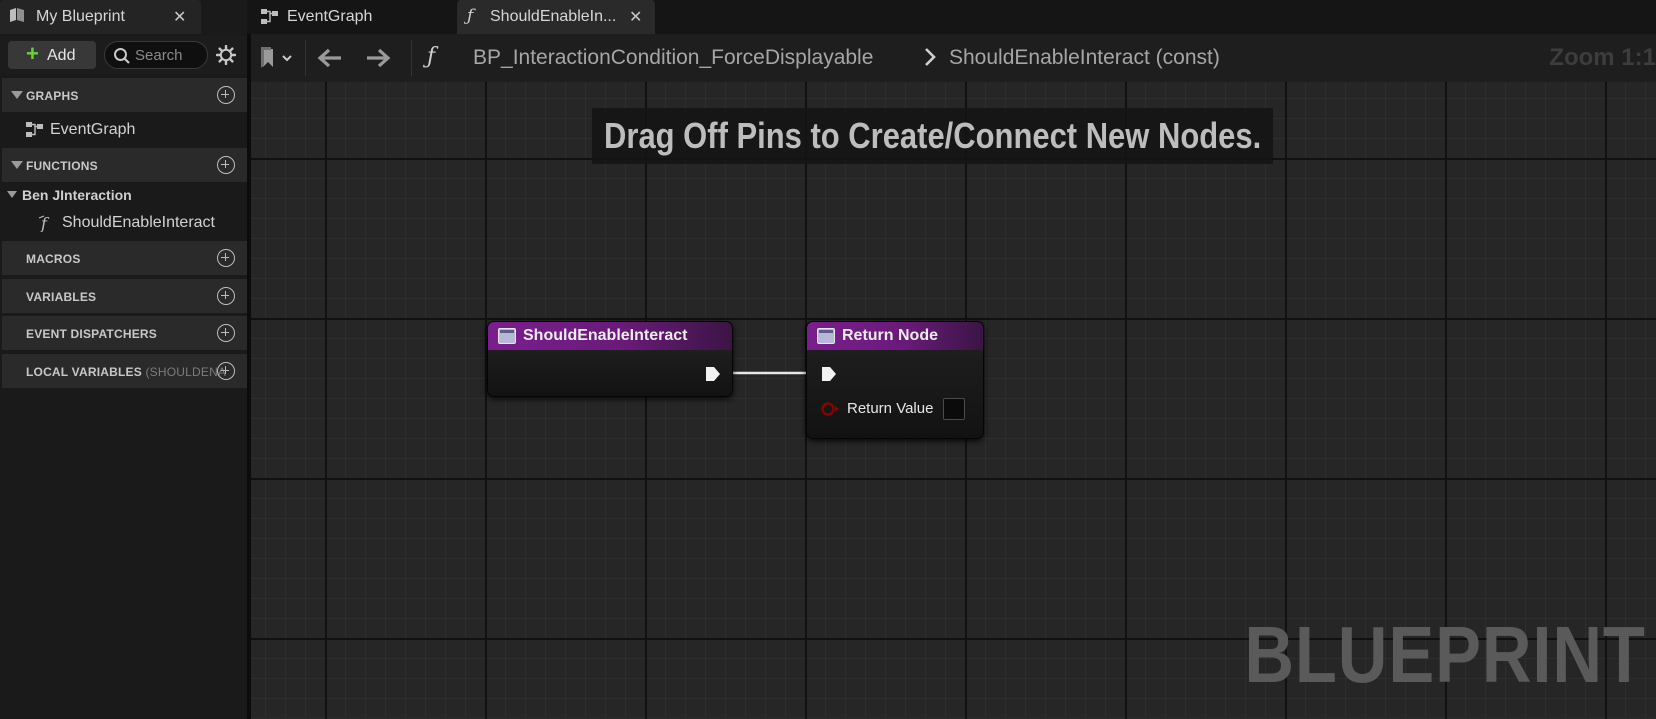 This screenshot has width=1656, height=719. Describe the element at coordinates (91, 334) in the screenshot. I see `section-label: EVENT DISPATCHERS` at that location.